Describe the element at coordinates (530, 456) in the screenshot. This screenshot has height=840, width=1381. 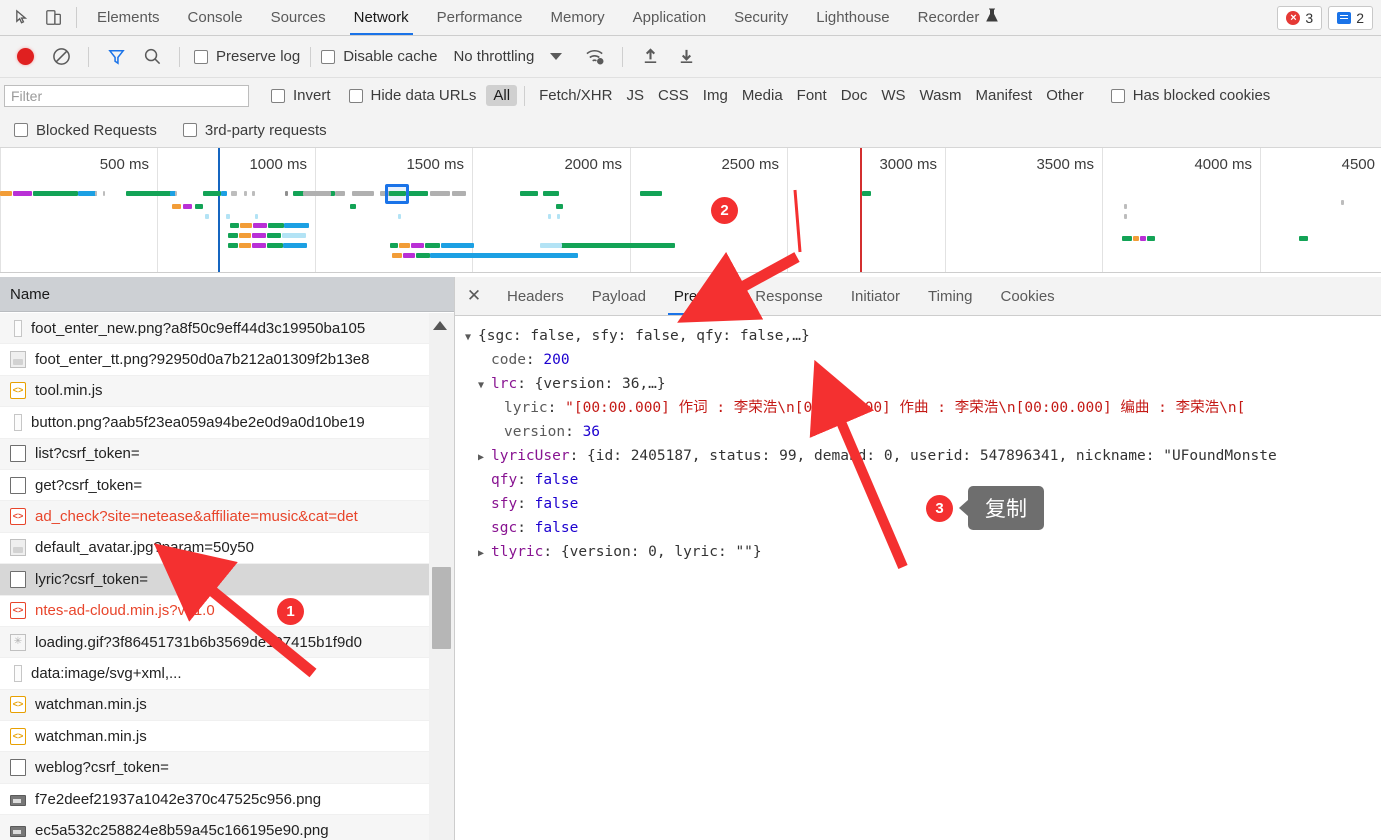
I see `json-key: lyricUser` at that location.